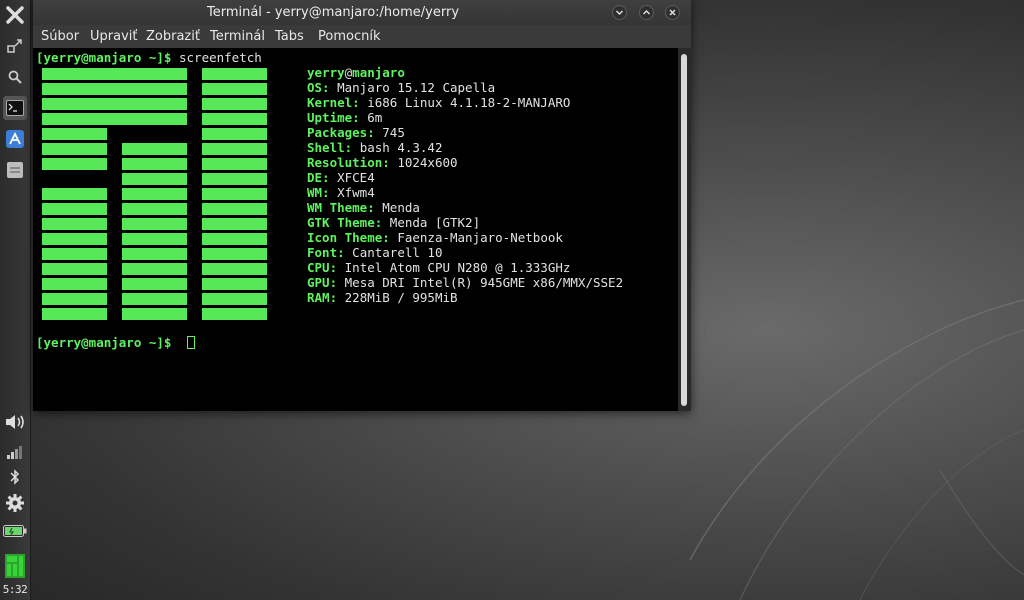 The width and height of the screenshot is (1024, 600). I want to click on info-value: Faenza-Manjaro-Netbook, so click(480, 237).